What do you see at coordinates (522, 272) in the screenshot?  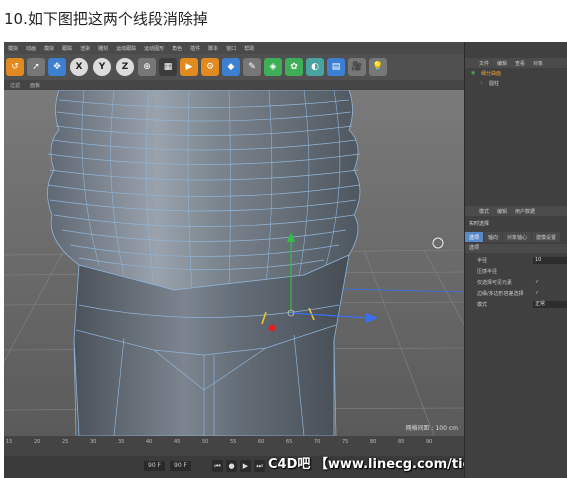 I see `attr-row: 压感半径` at bounding box center [522, 272].